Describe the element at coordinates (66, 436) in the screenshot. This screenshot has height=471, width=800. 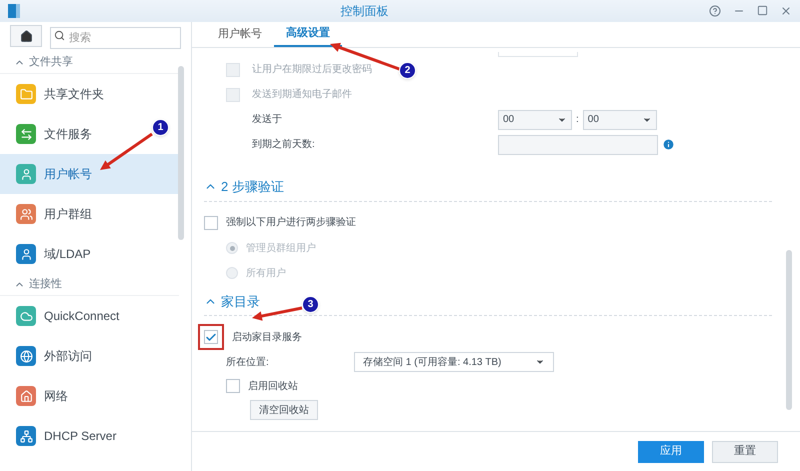
I see `sidebar-item: DHCP Server` at that location.